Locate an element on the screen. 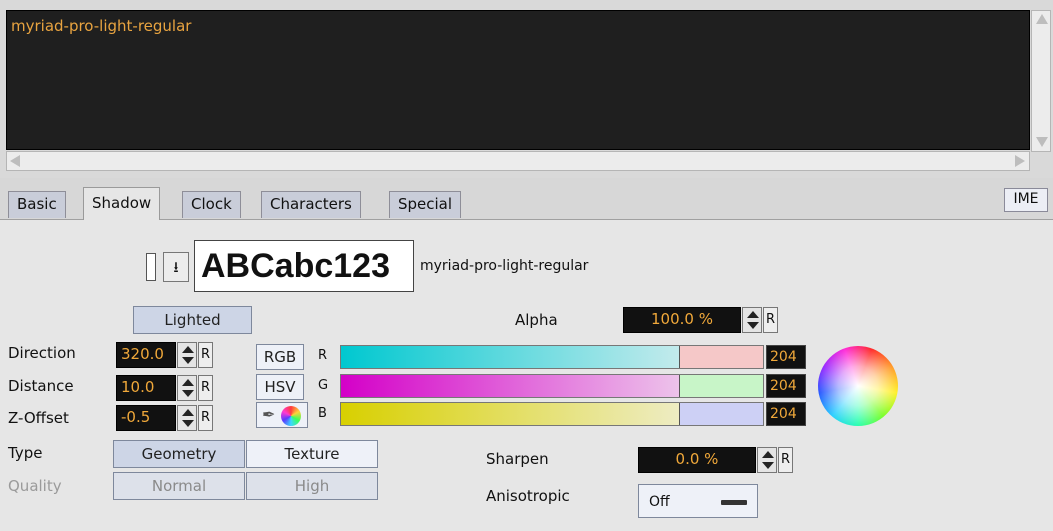  color-wheel is located at coordinates (858, 386).